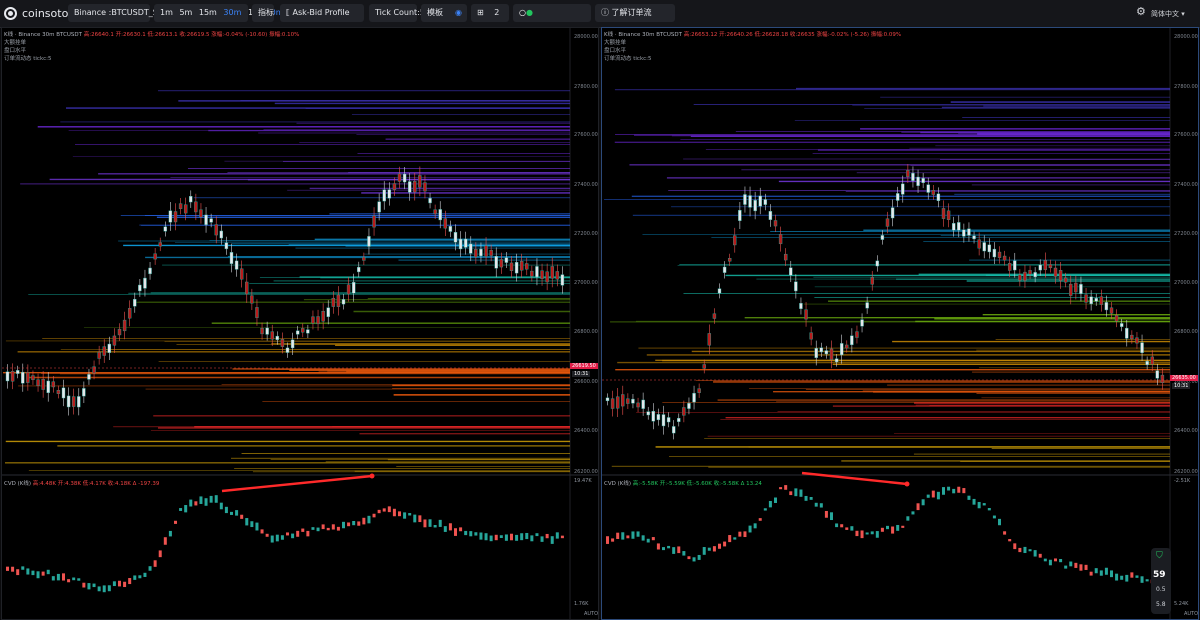 The height and width of the screenshot is (620, 1200). I want to click on price-axis-label: 27800.00, so click(586, 87).